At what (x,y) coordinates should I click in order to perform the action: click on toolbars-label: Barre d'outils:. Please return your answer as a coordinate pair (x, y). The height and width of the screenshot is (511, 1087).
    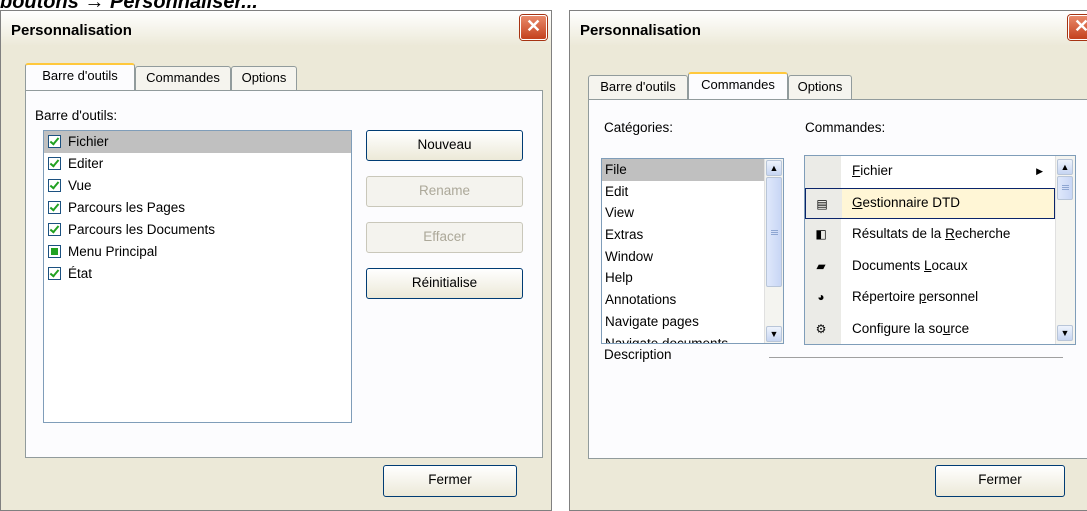
    Looking at the image, I should click on (76, 115).